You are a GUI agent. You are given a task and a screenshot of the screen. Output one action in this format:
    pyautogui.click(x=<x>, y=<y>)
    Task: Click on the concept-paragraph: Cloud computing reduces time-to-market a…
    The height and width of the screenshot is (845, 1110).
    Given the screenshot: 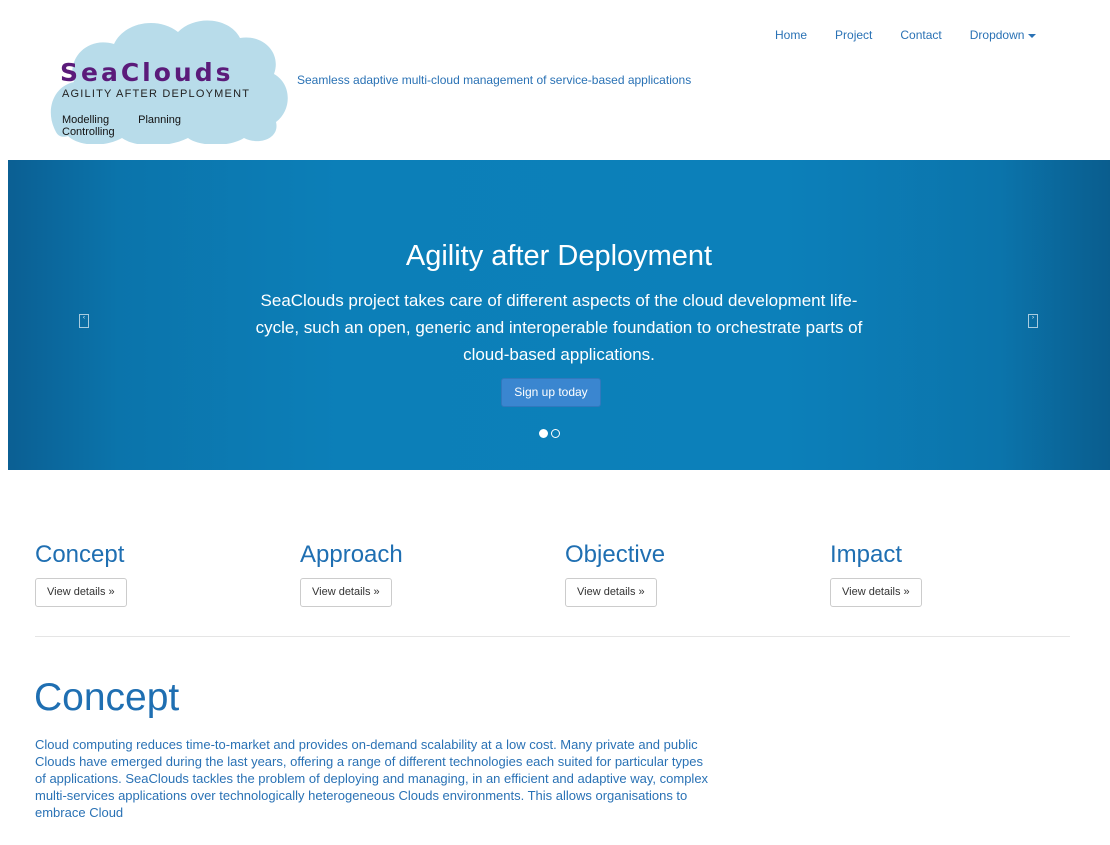 What is the action you would take?
    pyautogui.click(x=372, y=778)
    